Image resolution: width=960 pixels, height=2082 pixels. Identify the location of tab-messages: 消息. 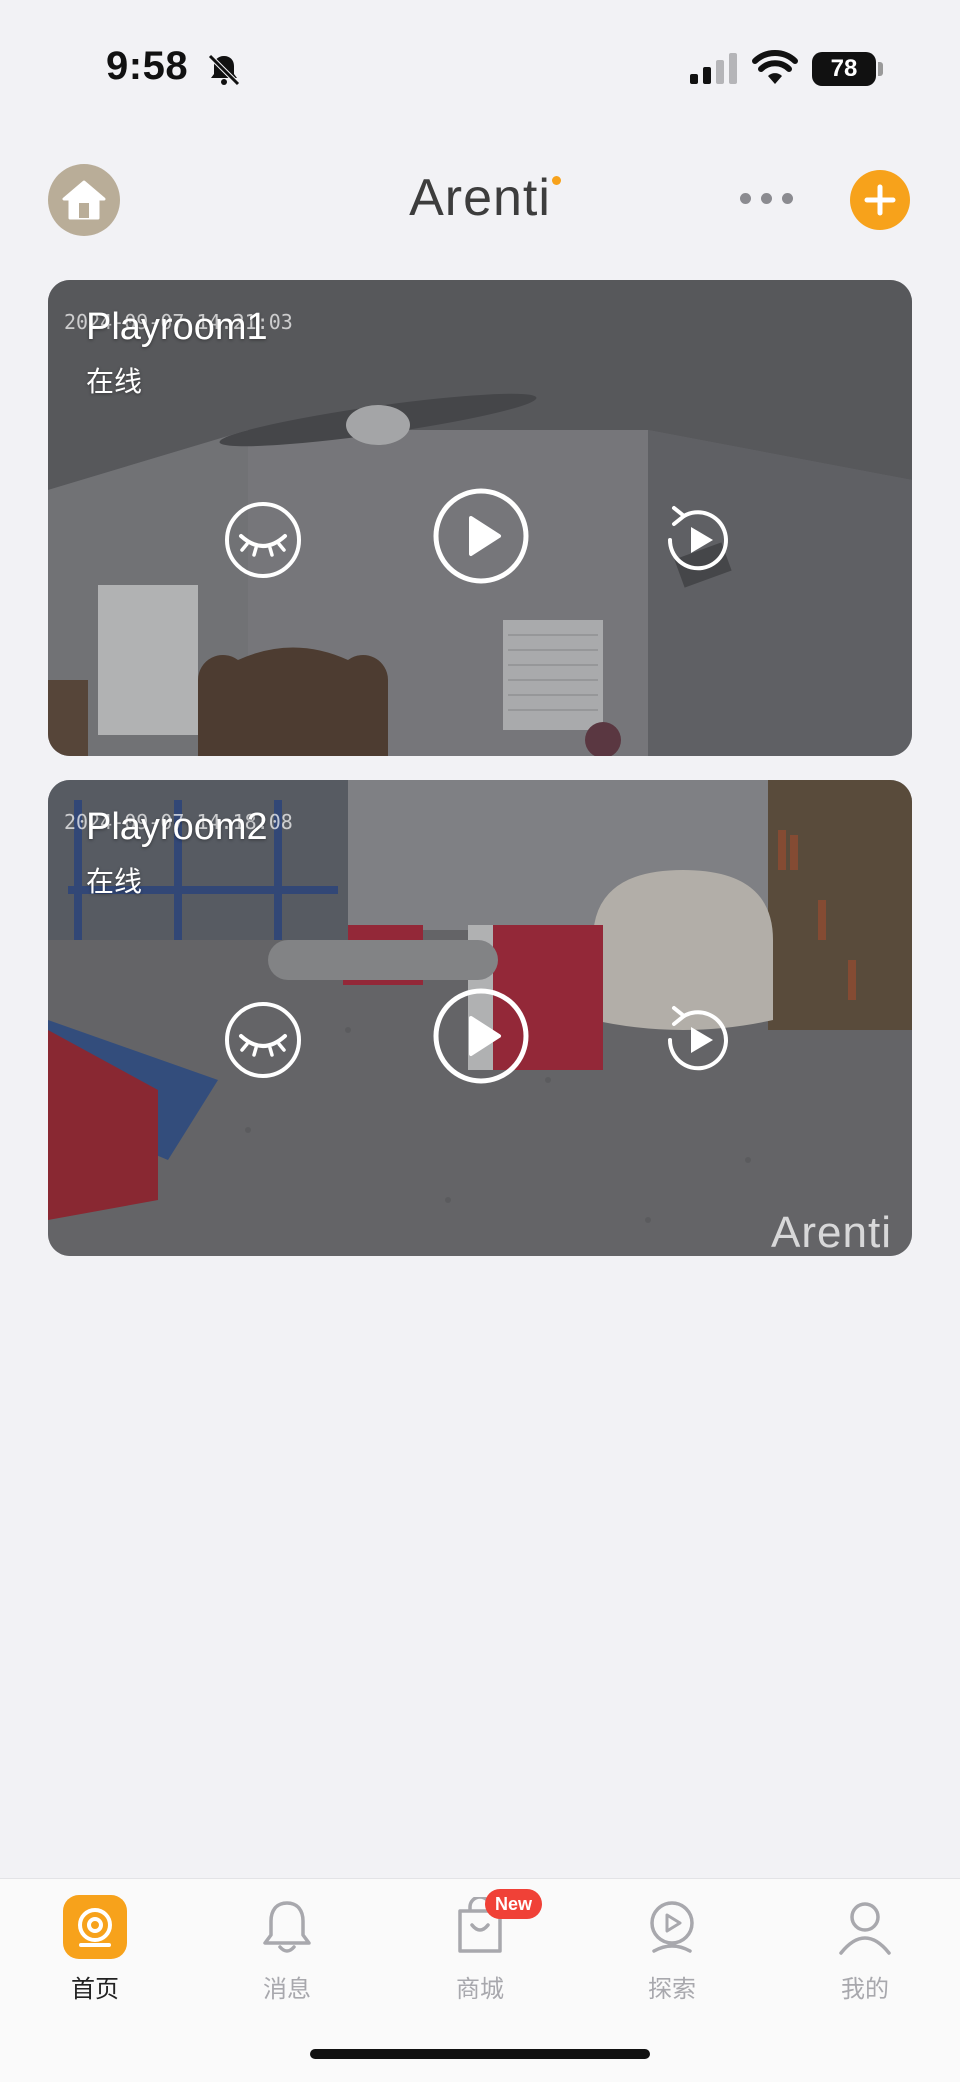
(287, 1946).